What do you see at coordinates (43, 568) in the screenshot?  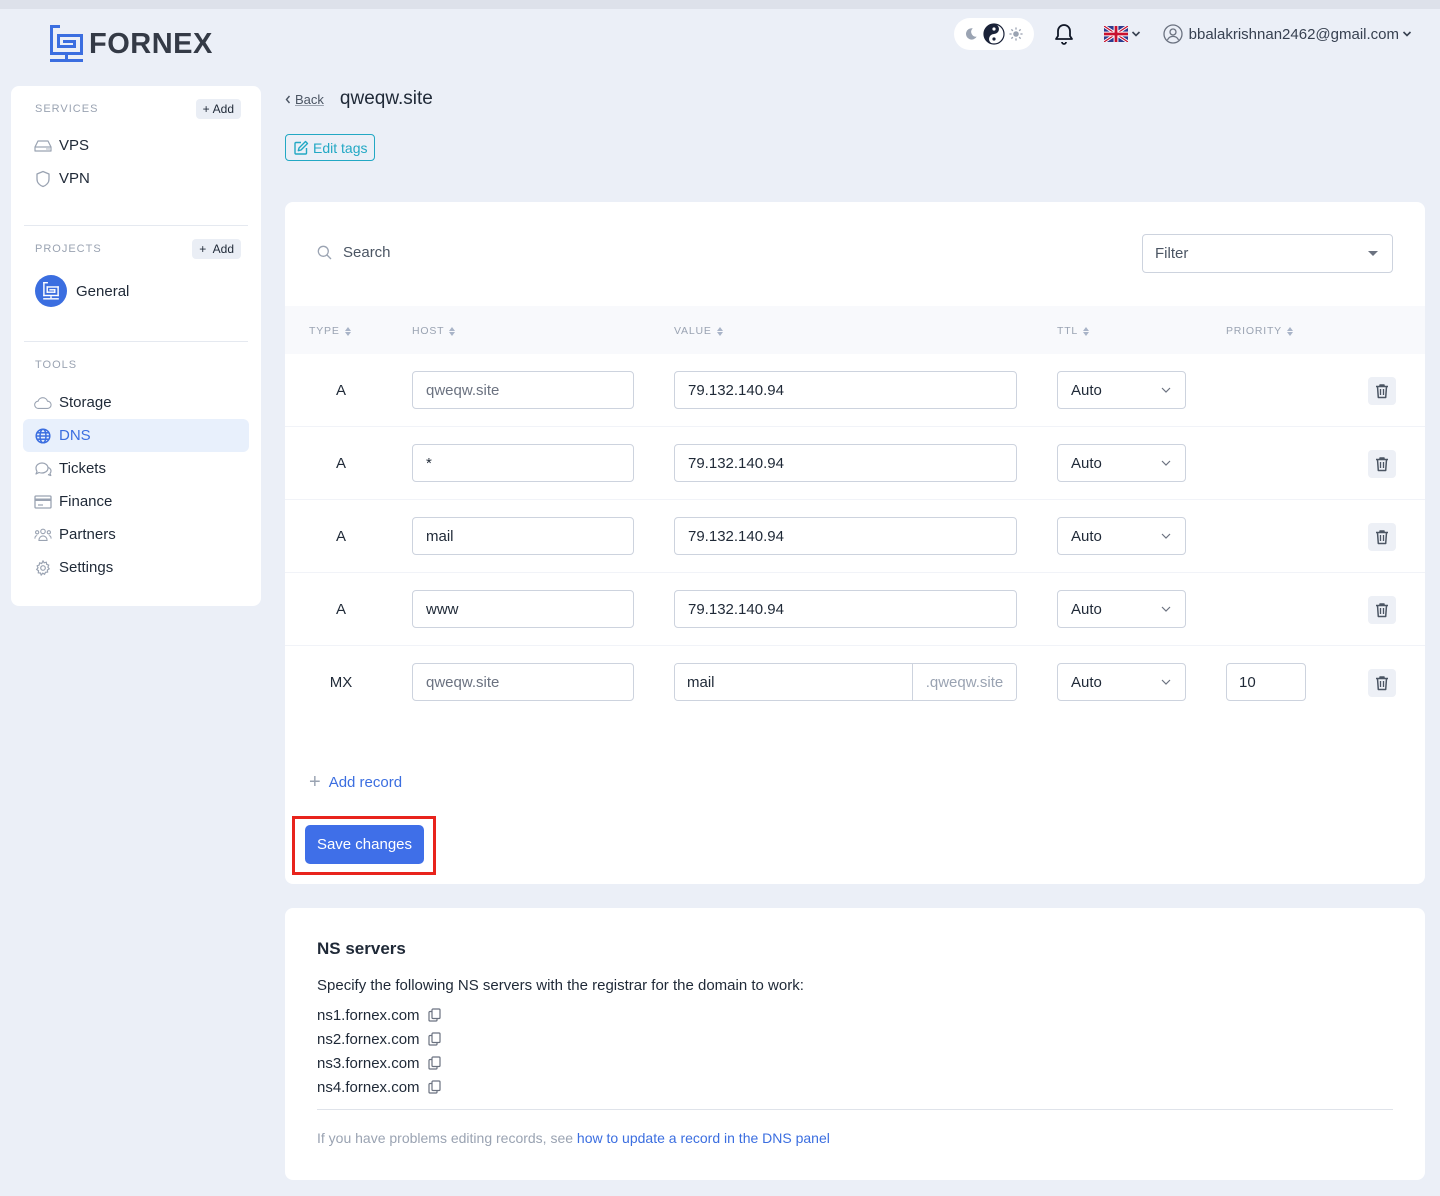 I see `gear-icon` at bounding box center [43, 568].